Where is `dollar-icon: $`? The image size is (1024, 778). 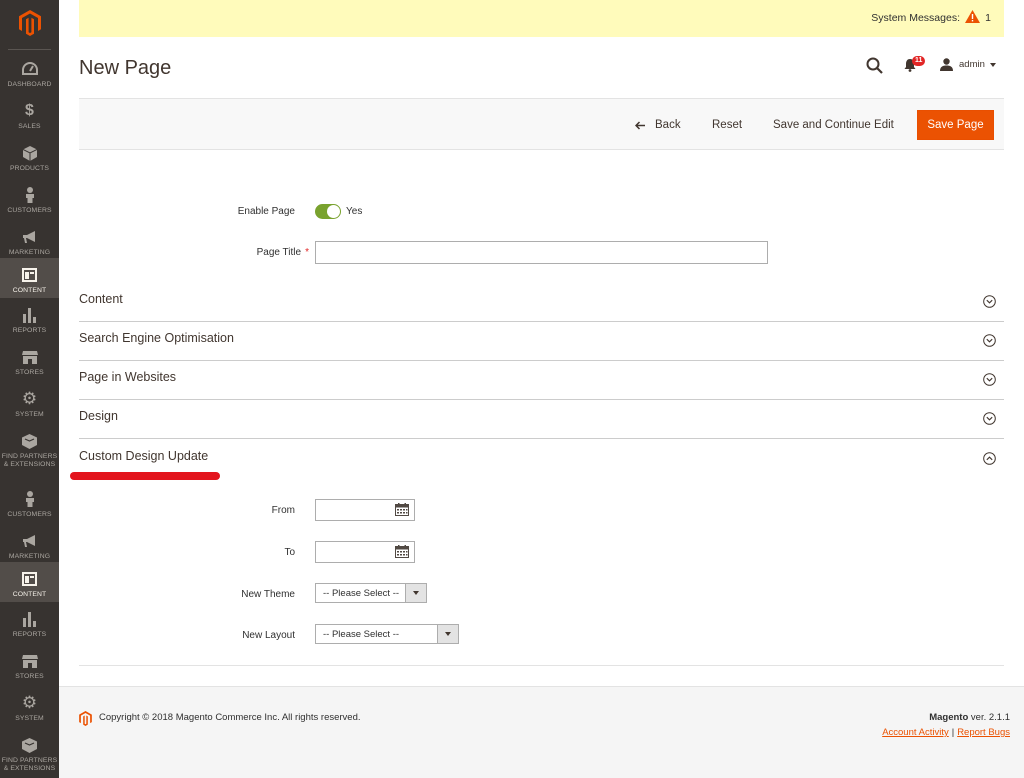
dollar-icon: $ is located at coordinates (29, 110).